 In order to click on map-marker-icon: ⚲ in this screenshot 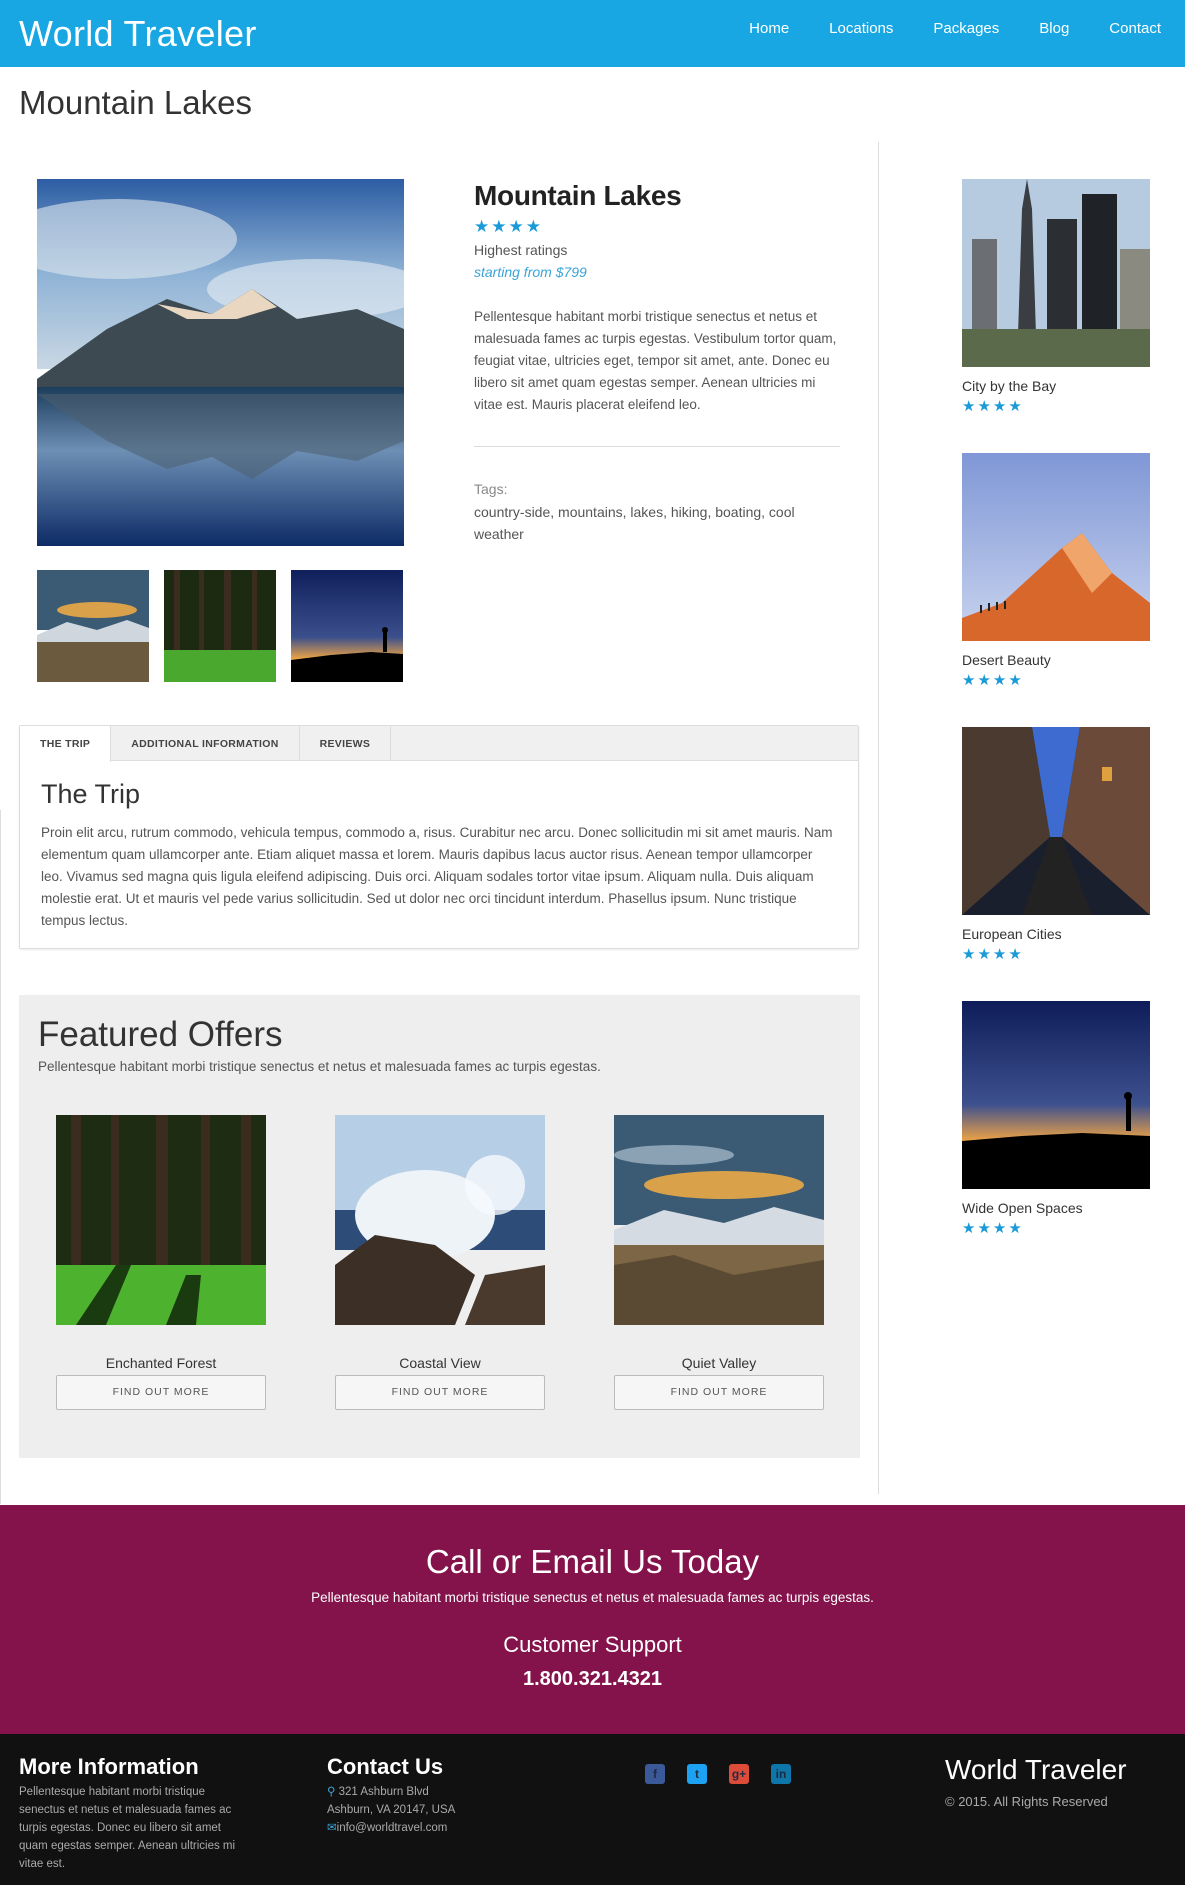, I will do `click(331, 1792)`.